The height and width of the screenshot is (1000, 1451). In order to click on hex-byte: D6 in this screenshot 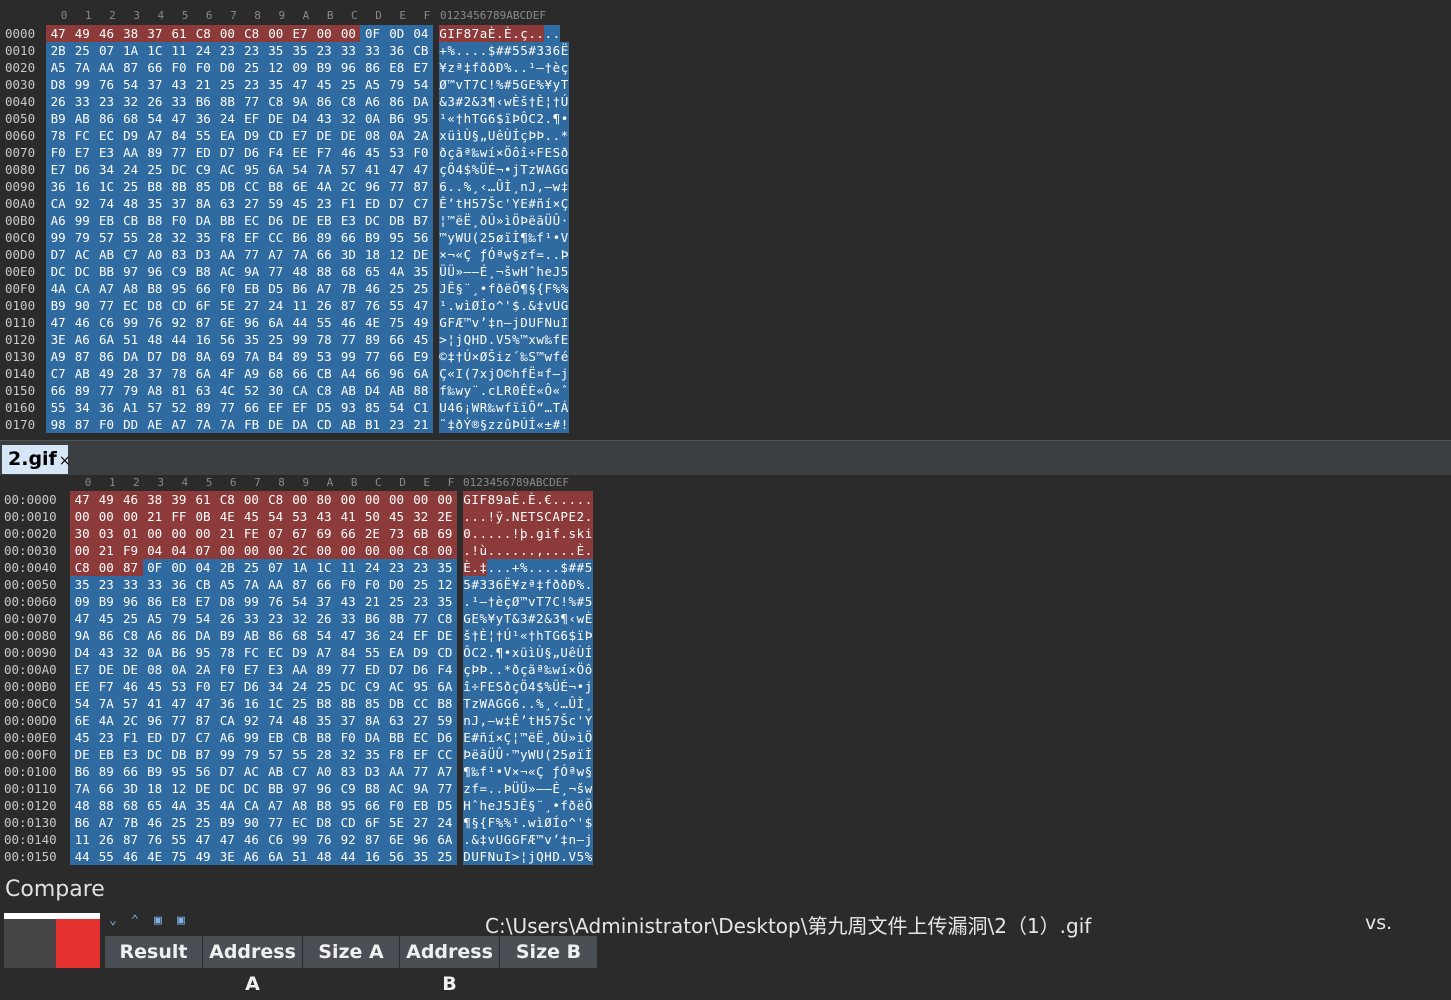, I will do `click(444, 737)`.